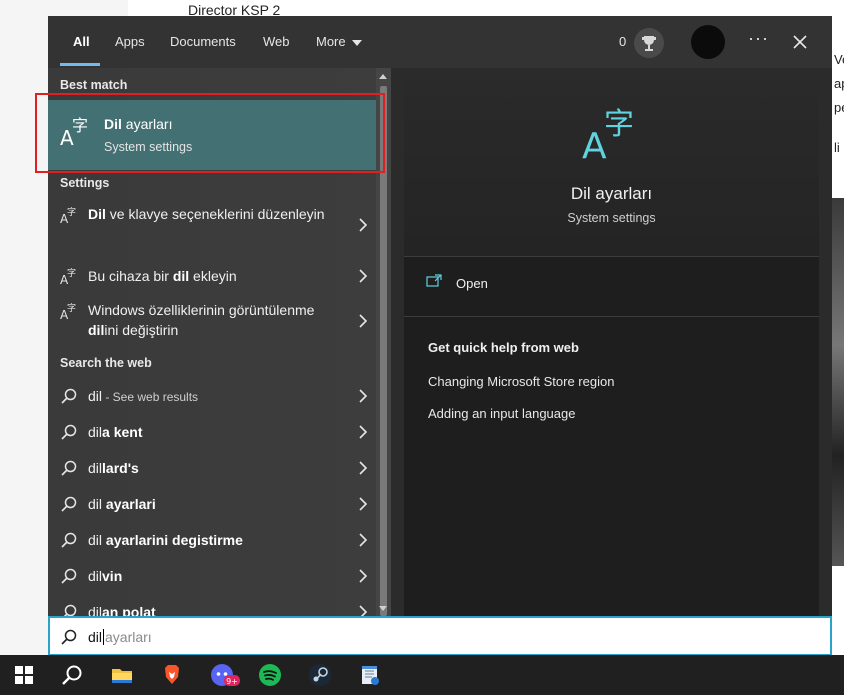  What do you see at coordinates (383, 608) in the screenshot?
I see `scroll-down-icon` at bounding box center [383, 608].